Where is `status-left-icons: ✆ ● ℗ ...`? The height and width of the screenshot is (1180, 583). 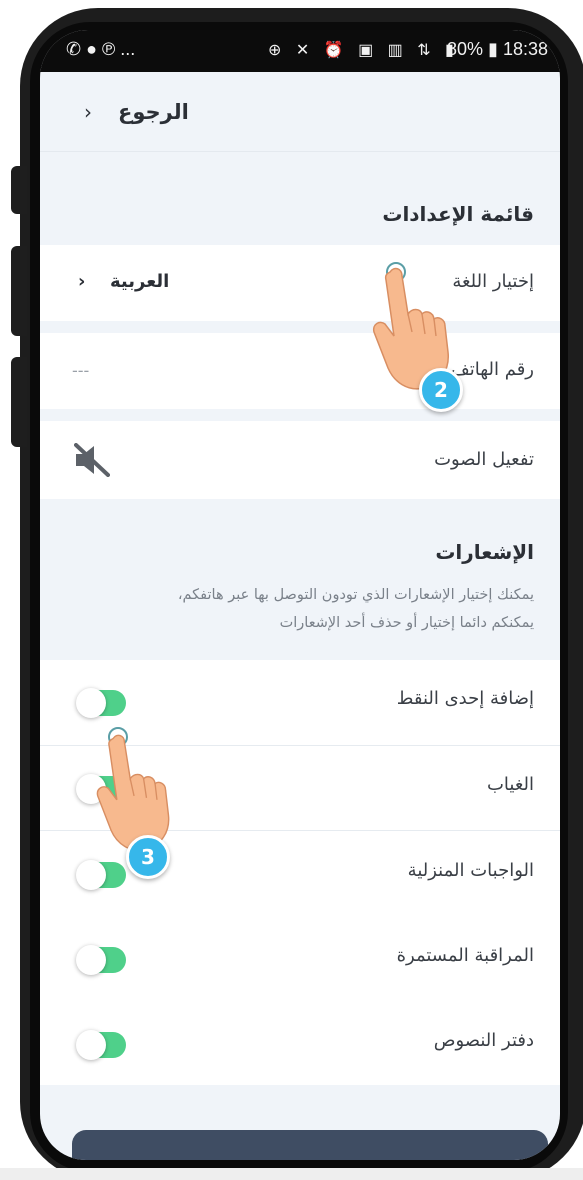
status-left-icons: ✆ ● ℗ ... is located at coordinates (101, 49).